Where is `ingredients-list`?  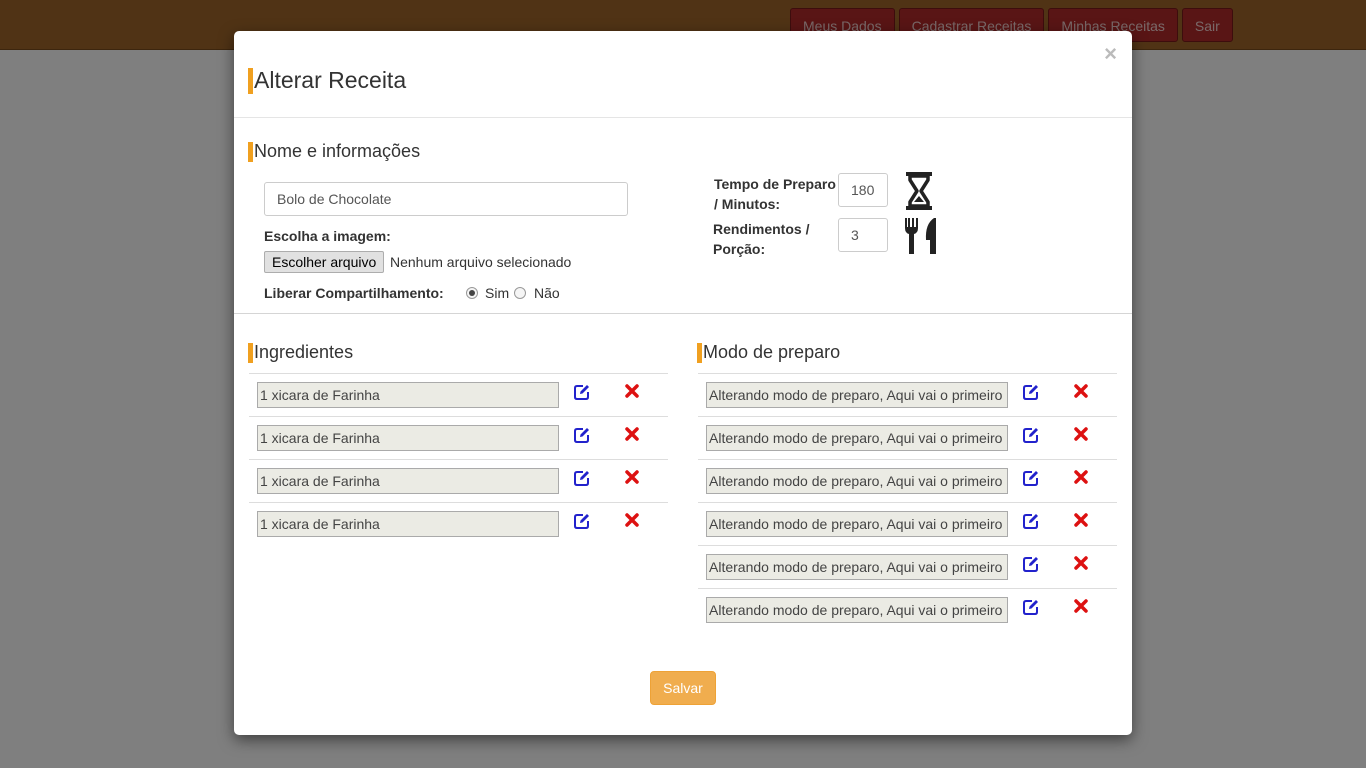
ingredients-list is located at coordinates (458, 459).